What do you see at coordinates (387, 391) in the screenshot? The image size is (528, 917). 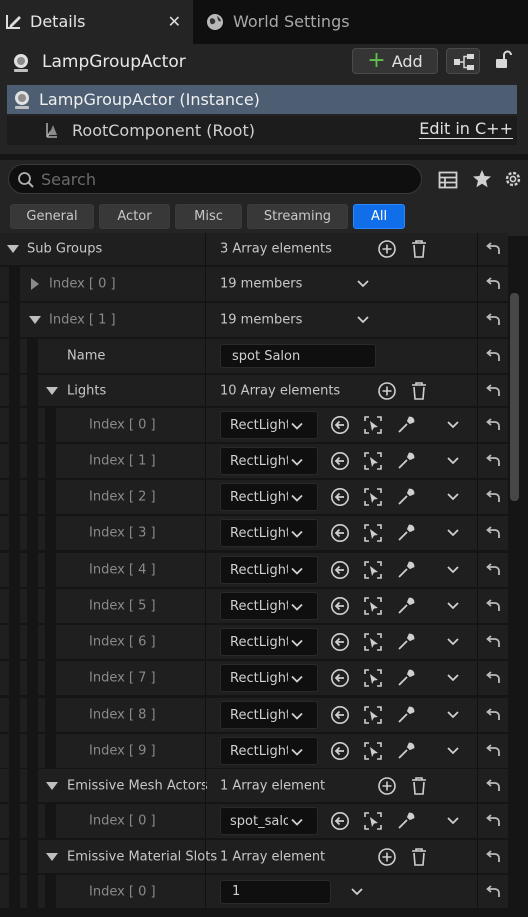 I see `add-element-icon` at bounding box center [387, 391].